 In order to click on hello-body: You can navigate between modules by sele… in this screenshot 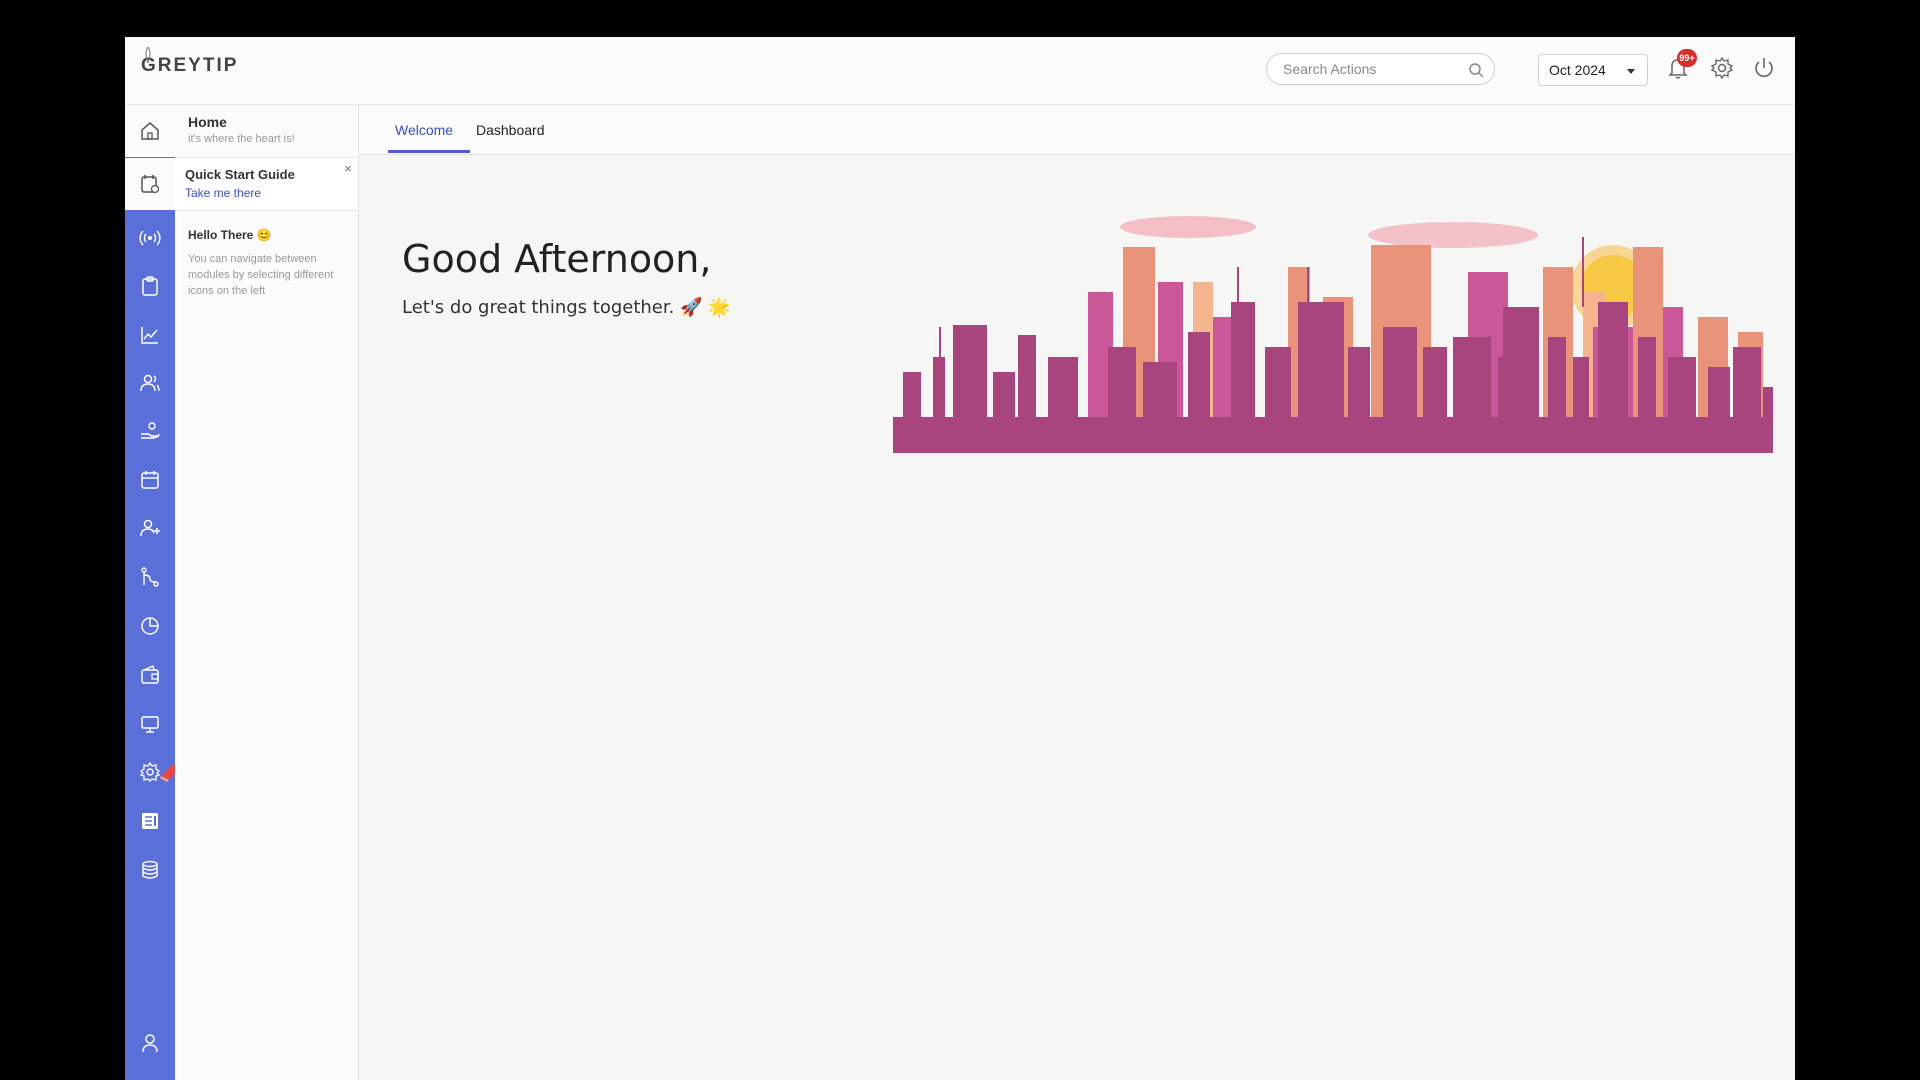, I will do `click(261, 275)`.